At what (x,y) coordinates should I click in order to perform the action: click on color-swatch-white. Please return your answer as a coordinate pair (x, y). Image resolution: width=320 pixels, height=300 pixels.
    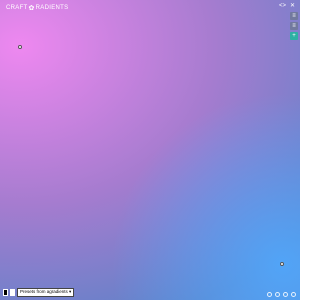
    Looking at the image, I should click on (12, 292).